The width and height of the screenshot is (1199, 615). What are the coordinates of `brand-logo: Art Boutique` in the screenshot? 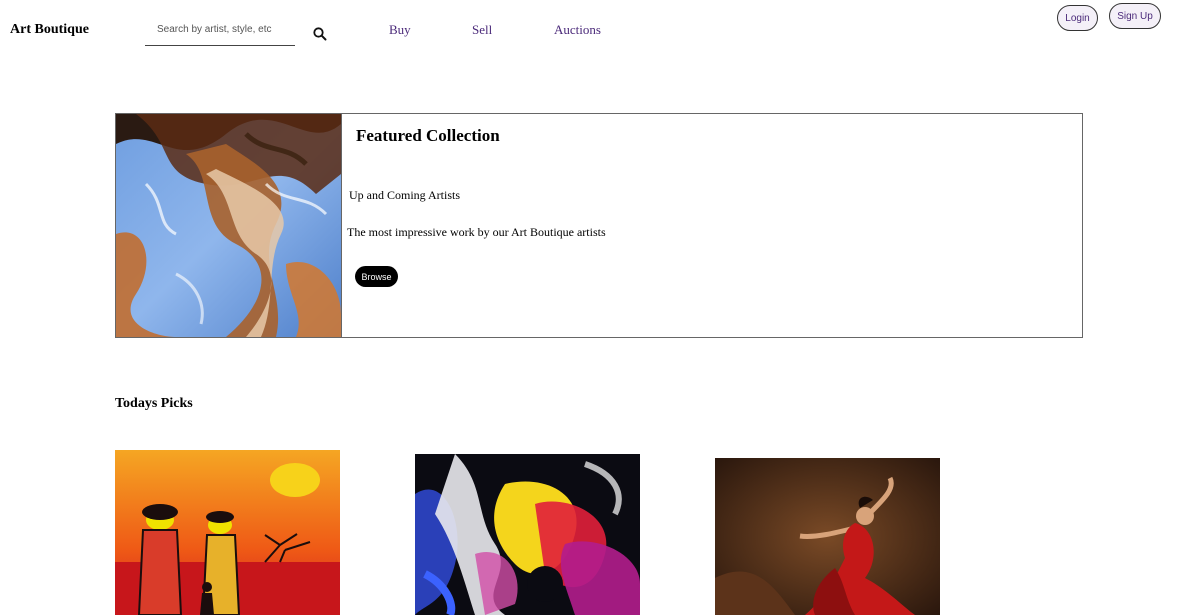 It's located at (49, 30).